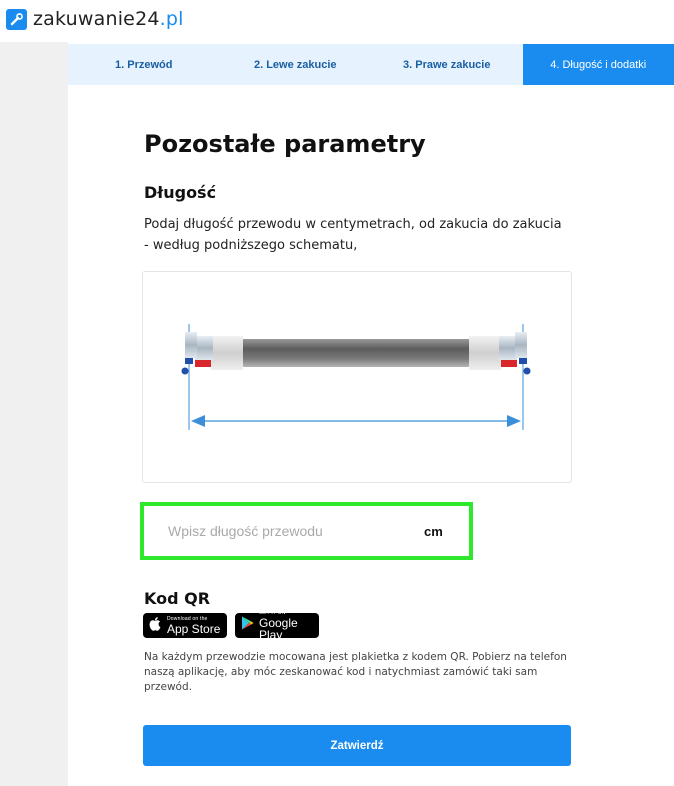 The image size is (674, 786). What do you see at coordinates (155, 626) in the screenshot?
I see `apple-icon` at bounding box center [155, 626].